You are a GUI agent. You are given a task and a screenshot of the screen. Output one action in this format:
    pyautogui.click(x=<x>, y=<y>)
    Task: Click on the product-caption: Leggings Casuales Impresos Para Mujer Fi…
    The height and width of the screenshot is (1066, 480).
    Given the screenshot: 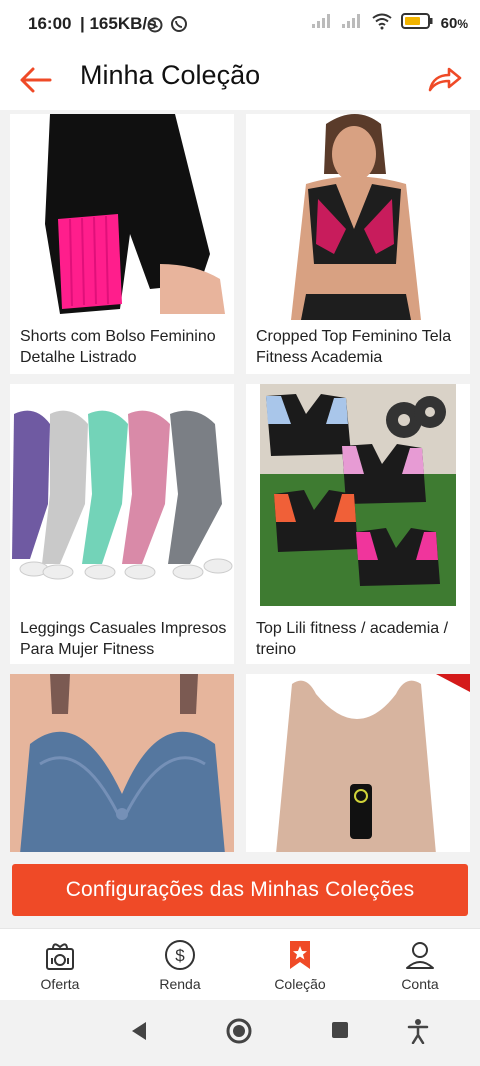 What is the action you would take?
    pyautogui.click(x=123, y=639)
    